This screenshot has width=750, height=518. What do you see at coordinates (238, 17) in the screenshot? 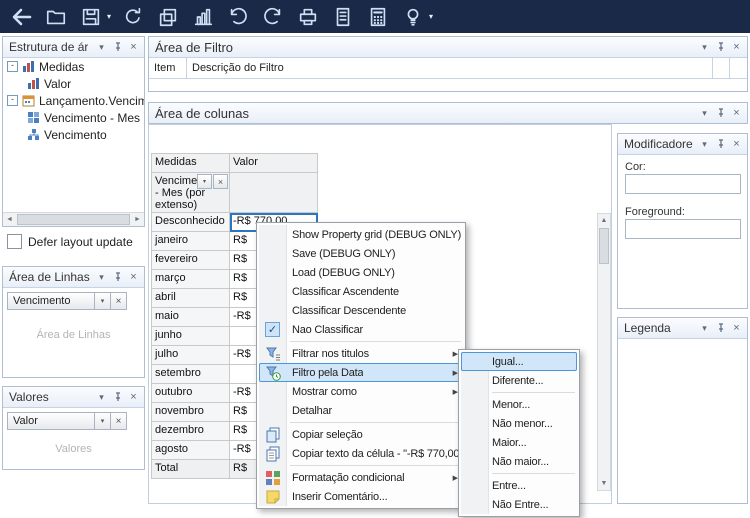
I see `undo-button` at bounding box center [238, 17].